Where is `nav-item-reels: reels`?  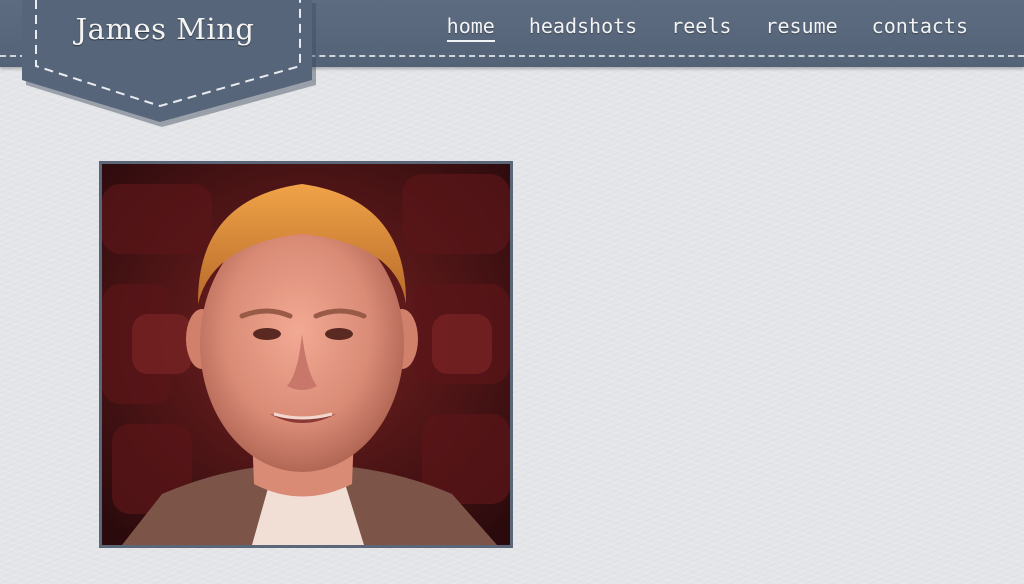 nav-item-reels: reels is located at coordinates (701, 28).